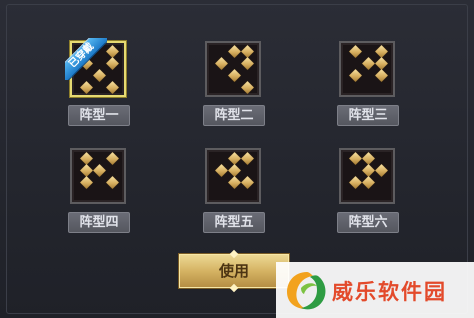 Image resolution: width=474 pixels, height=318 pixels. Describe the element at coordinates (389, 291) in the screenshot. I see `watermark-text: 威乐软件园` at that location.